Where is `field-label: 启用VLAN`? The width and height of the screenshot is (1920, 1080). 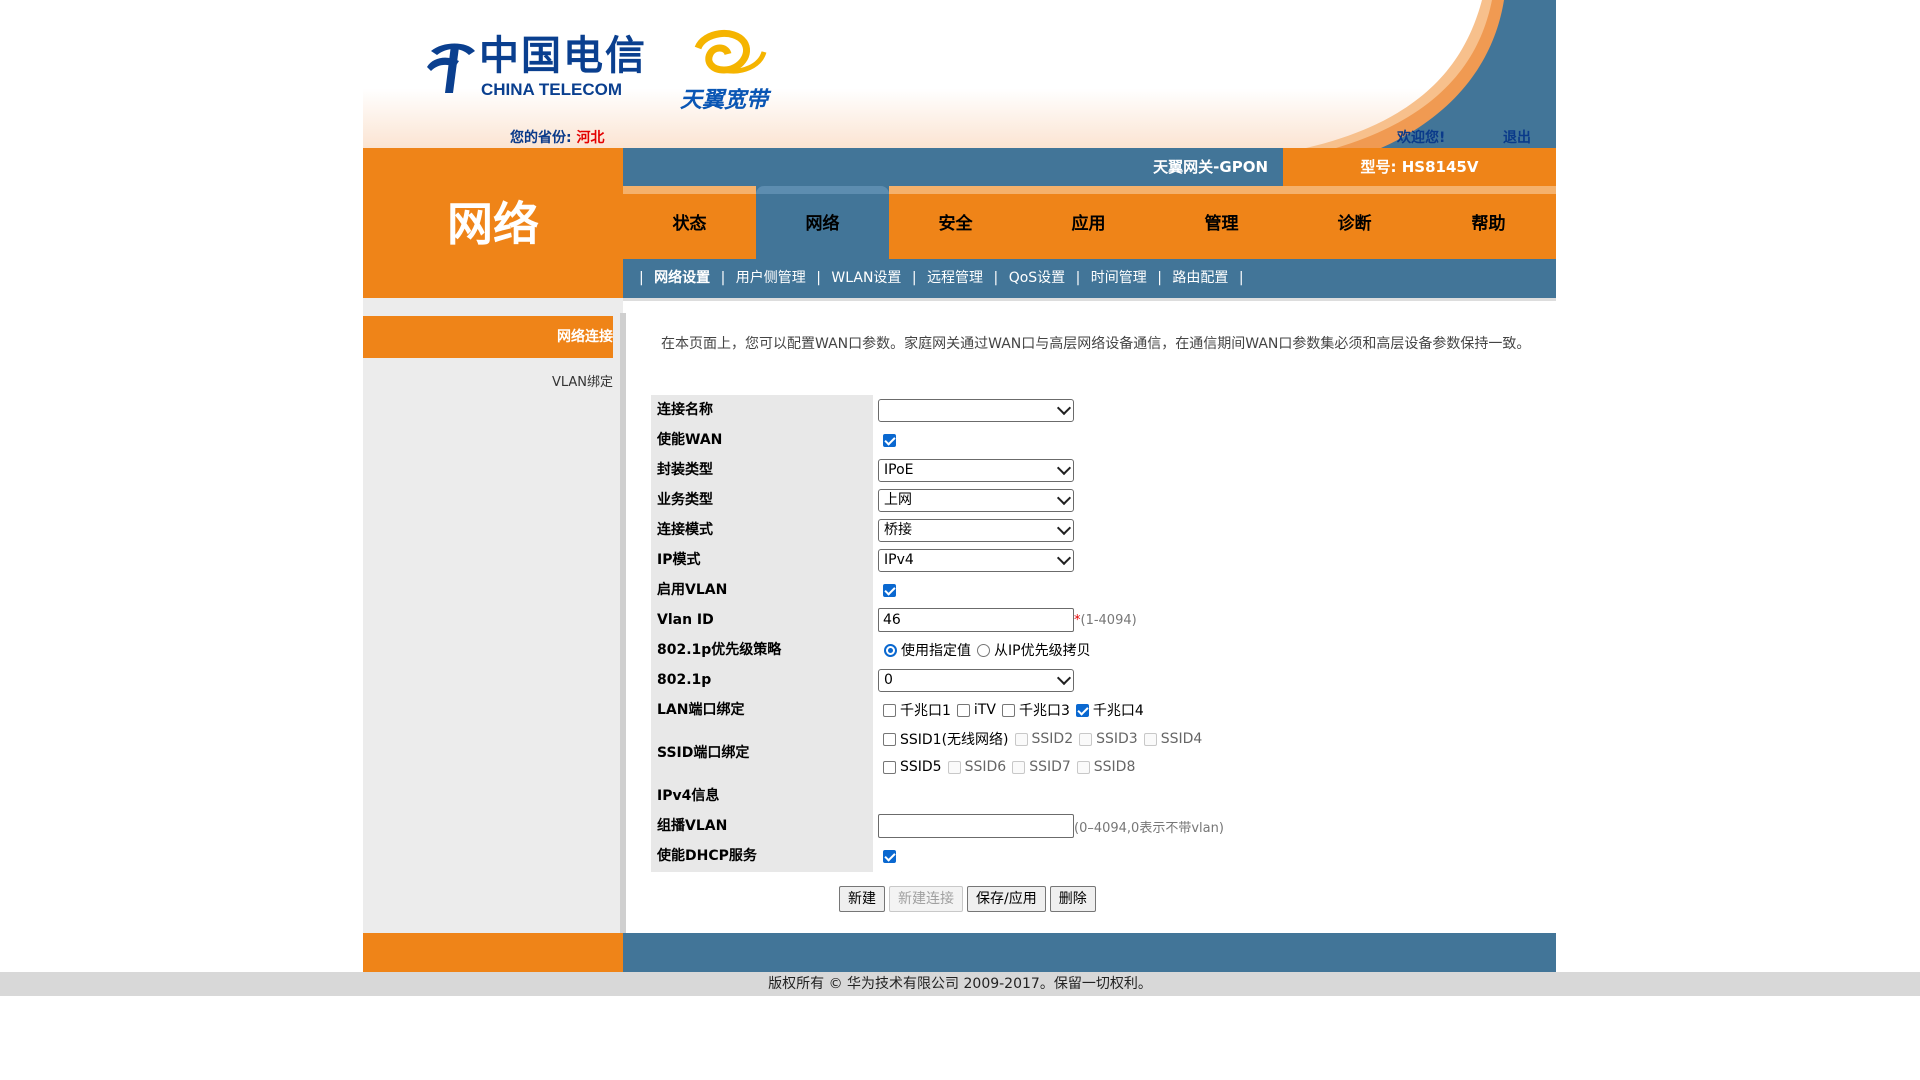
field-label: 启用VLAN is located at coordinates (692, 590).